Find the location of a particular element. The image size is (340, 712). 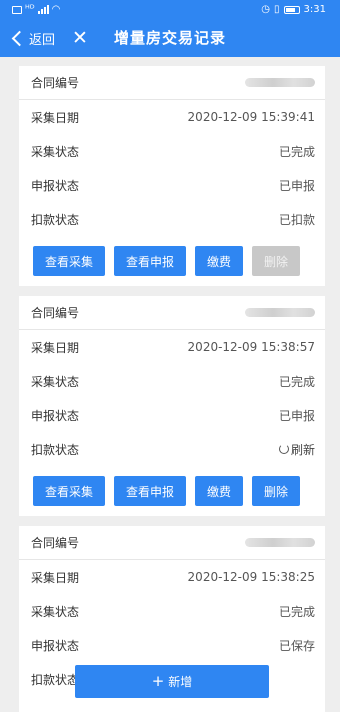

plus-icon: + is located at coordinates (158, 681).